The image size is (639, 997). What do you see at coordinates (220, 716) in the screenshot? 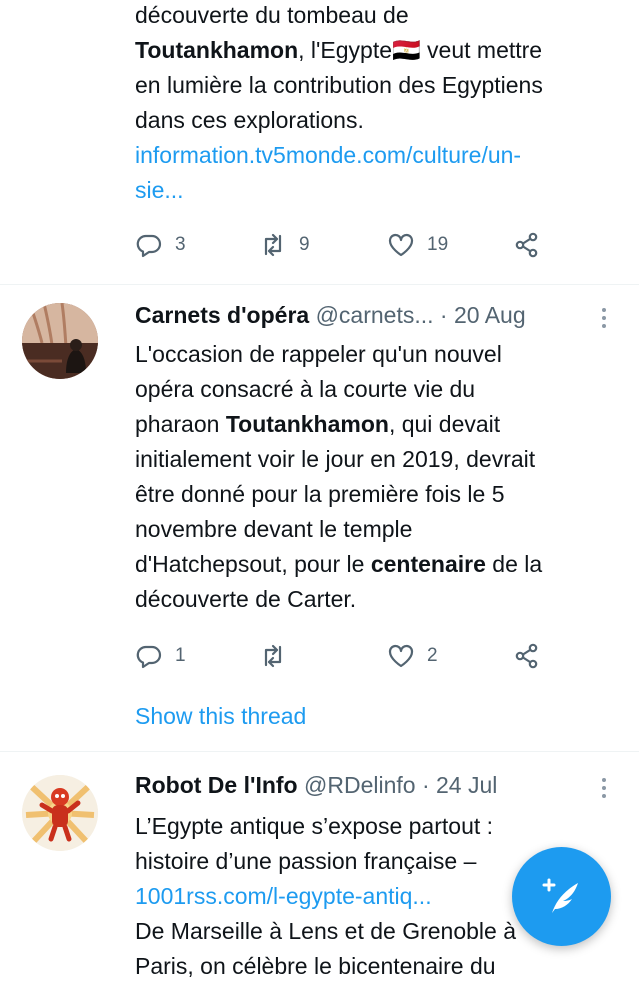
I see `show-thread-link: Show this thread` at bounding box center [220, 716].